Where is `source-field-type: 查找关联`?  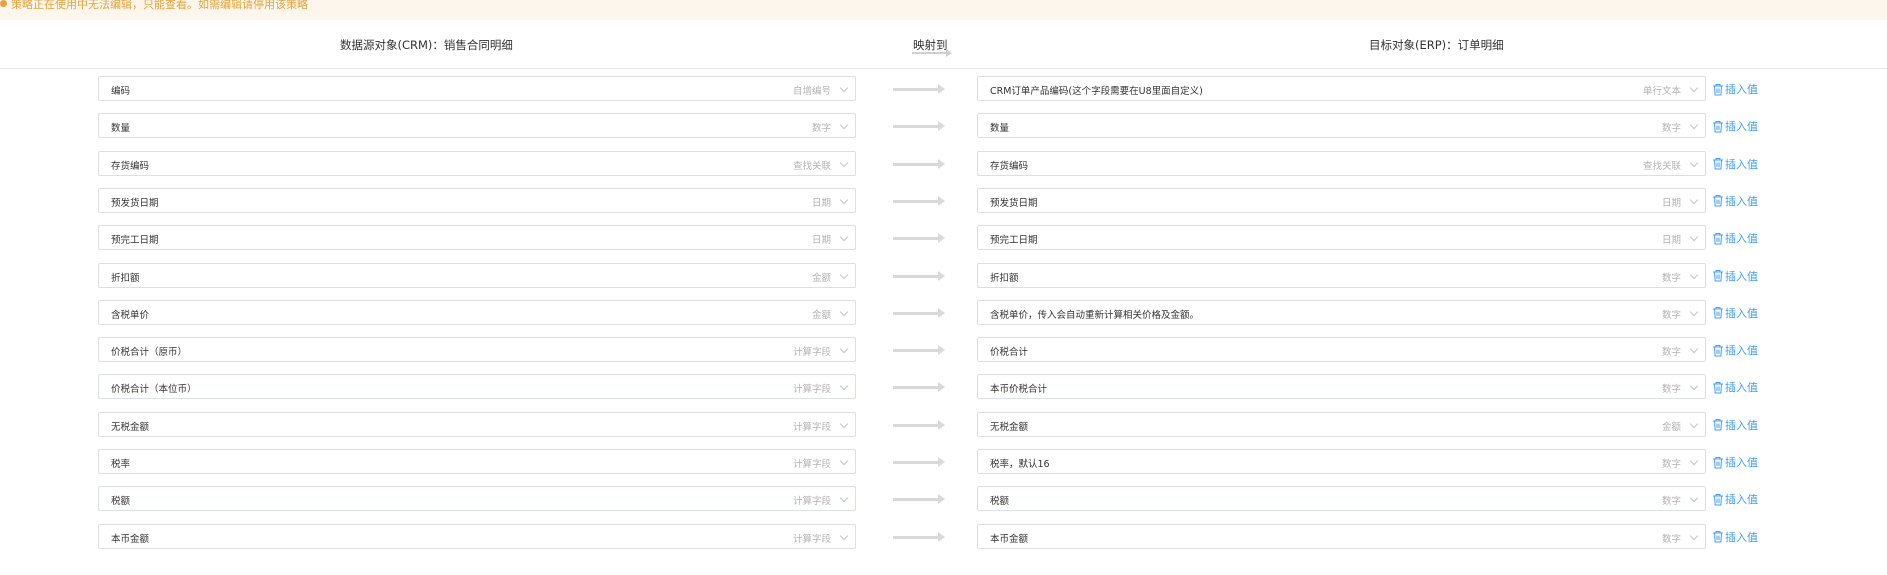 source-field-type: 查找关联 is located at coordinates (811, 166).